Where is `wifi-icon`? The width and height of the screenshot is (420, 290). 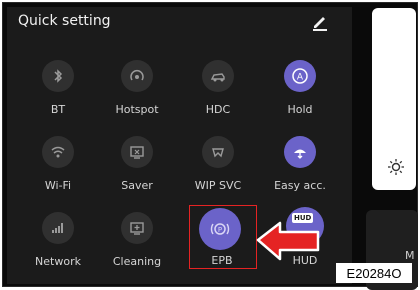 wifi-icon is located at coordinates (58, 152).